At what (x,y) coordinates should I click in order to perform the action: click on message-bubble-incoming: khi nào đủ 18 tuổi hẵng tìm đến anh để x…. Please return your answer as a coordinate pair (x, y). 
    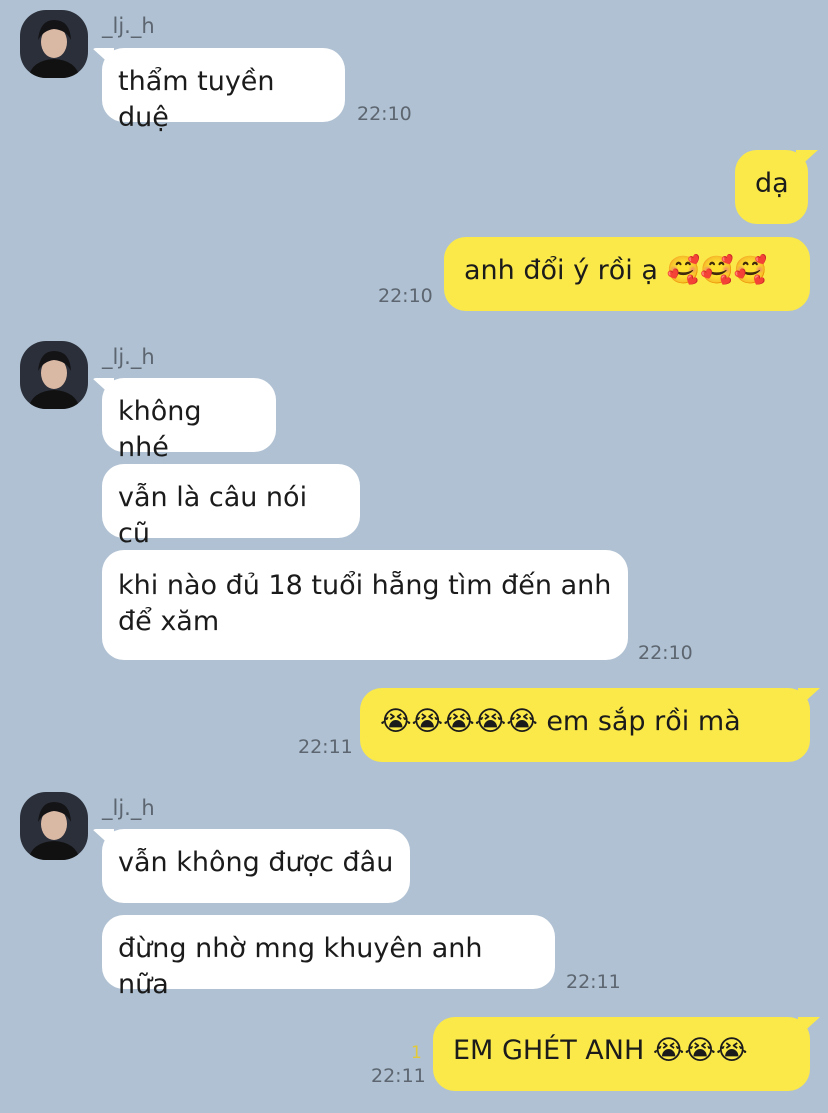
    Looking at the image, I should click on (365, 605).